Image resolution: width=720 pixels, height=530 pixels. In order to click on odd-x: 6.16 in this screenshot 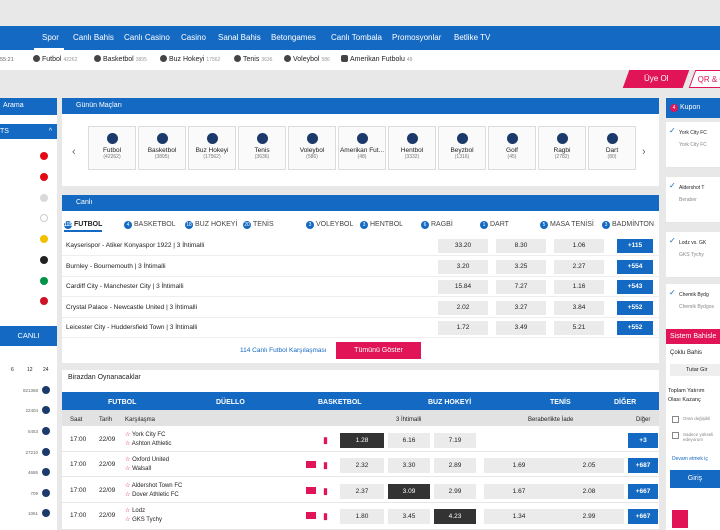, I will do `click(409, 440)`.